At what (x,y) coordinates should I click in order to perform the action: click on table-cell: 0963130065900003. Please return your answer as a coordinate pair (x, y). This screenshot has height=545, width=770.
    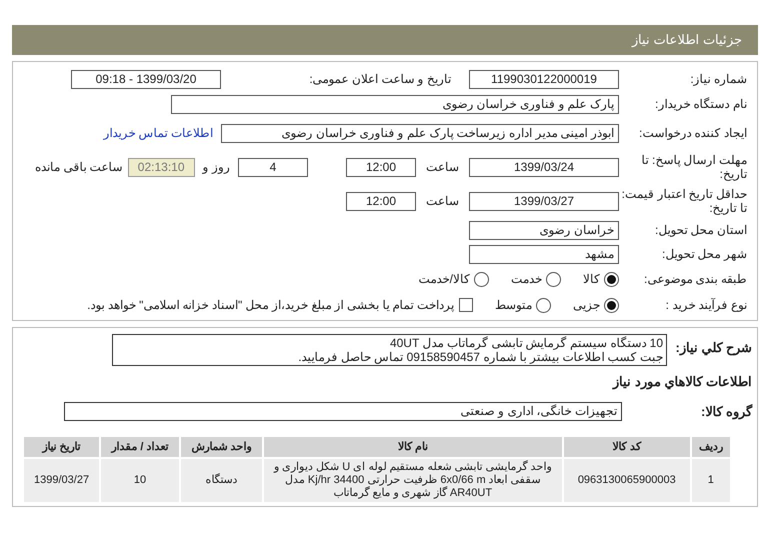
    Looking at the image, I should click on (626, 480).